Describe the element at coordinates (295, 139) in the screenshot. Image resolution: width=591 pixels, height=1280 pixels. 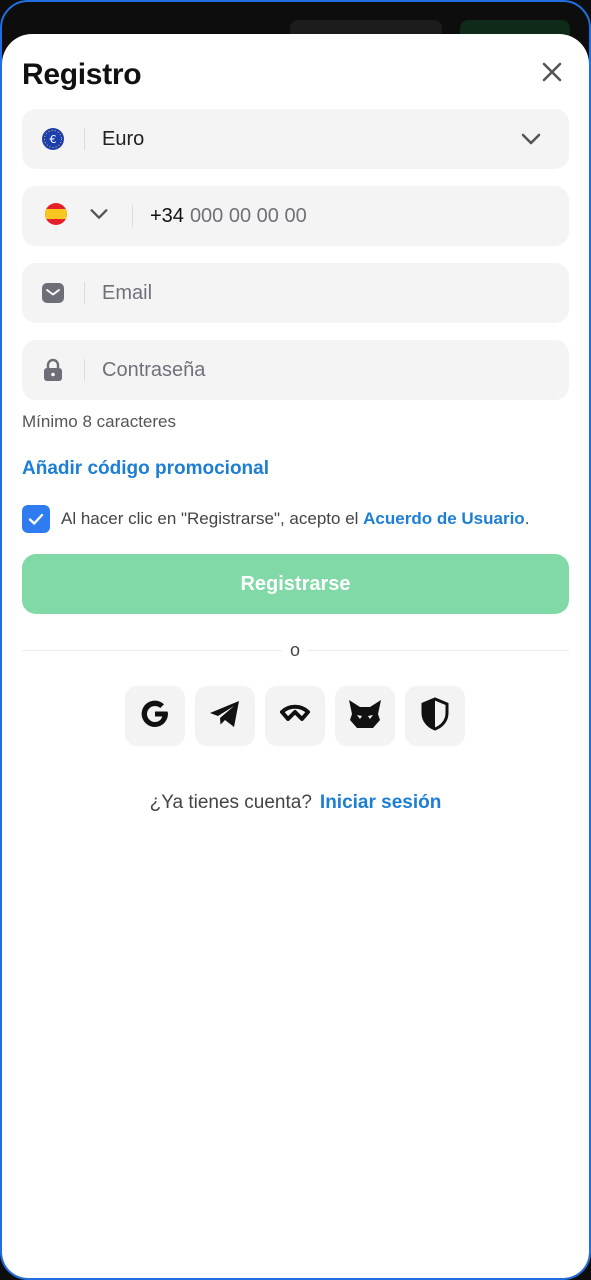
I see `currency-select: € Euro` at that location.